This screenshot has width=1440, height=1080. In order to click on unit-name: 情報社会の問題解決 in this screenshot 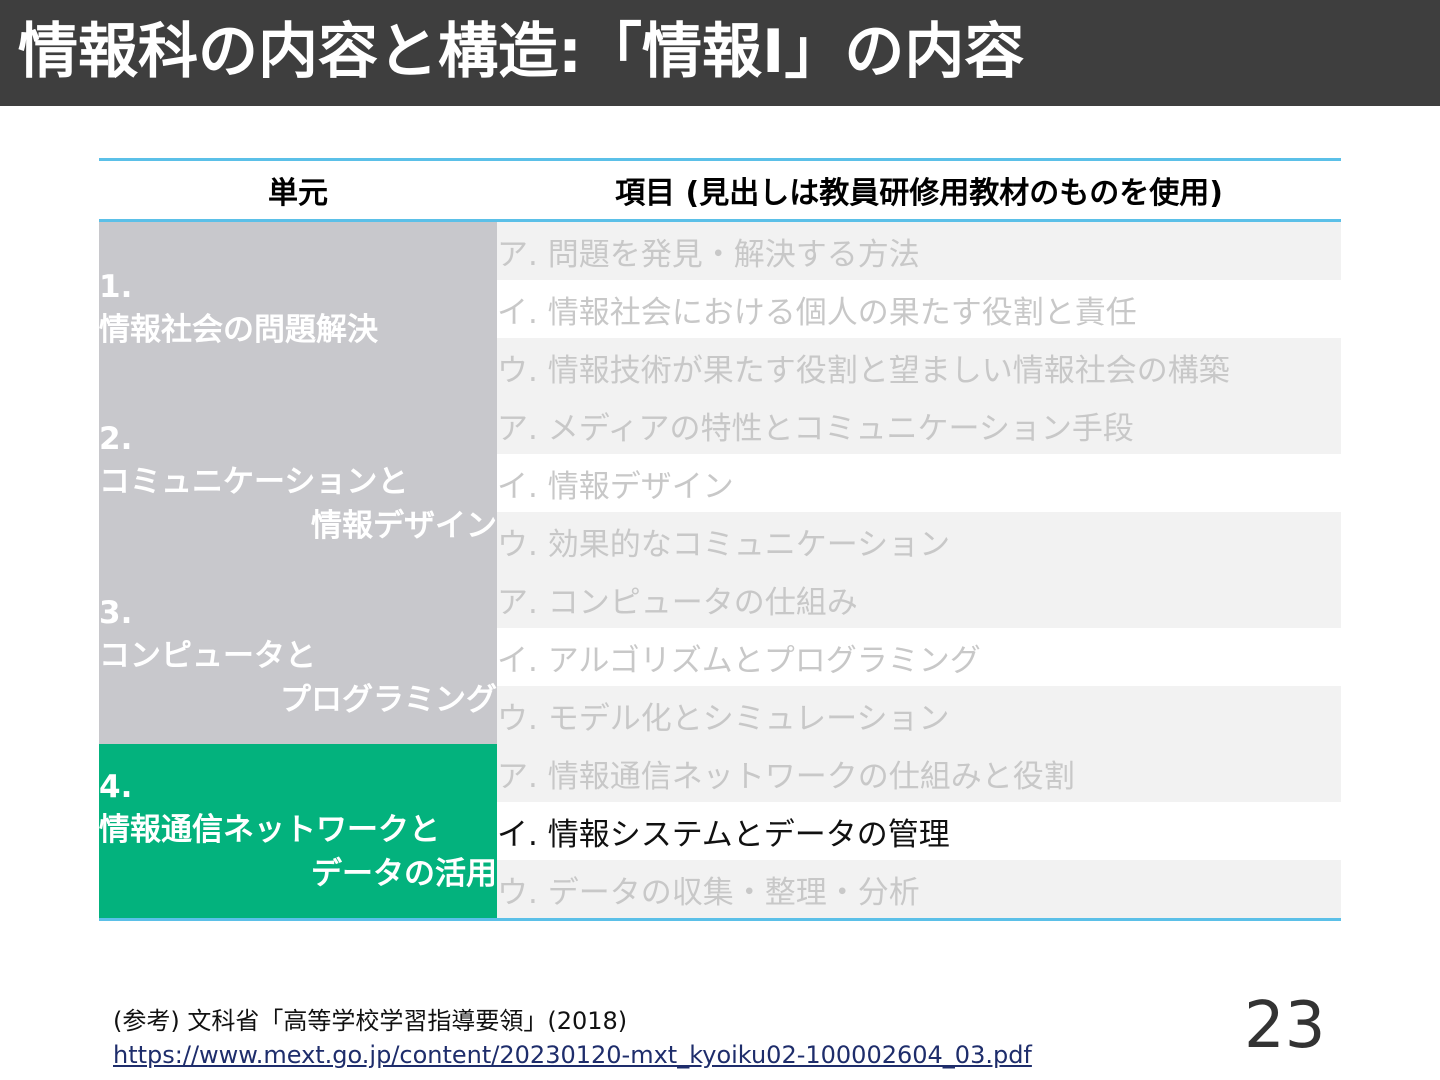, I will do `click(238, 330)`.